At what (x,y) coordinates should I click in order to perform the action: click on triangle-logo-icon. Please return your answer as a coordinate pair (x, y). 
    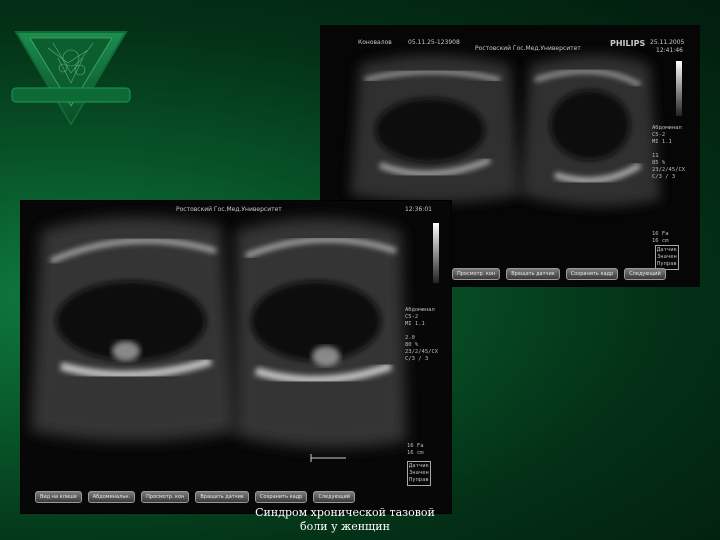
    Looking at the image, I should click on (71, 78).